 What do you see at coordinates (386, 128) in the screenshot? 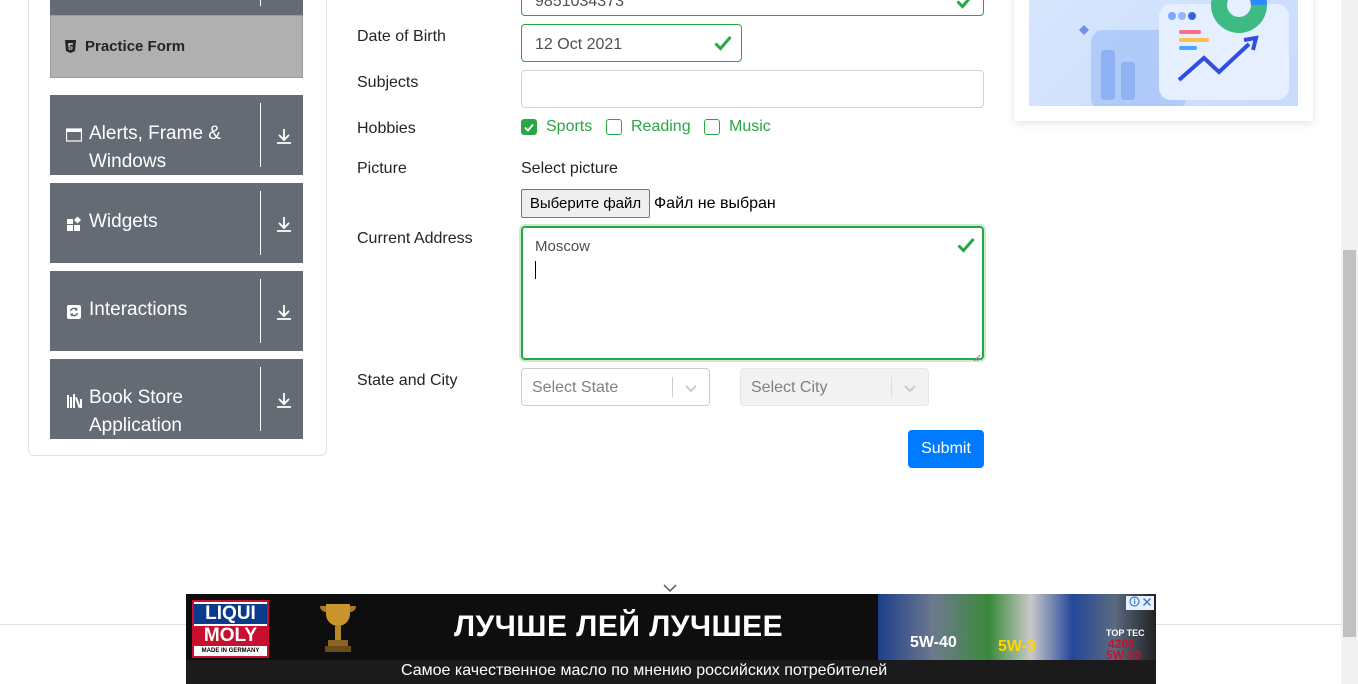
I see `hobbies-label: Hobbies` at bounding box center [386, 128].